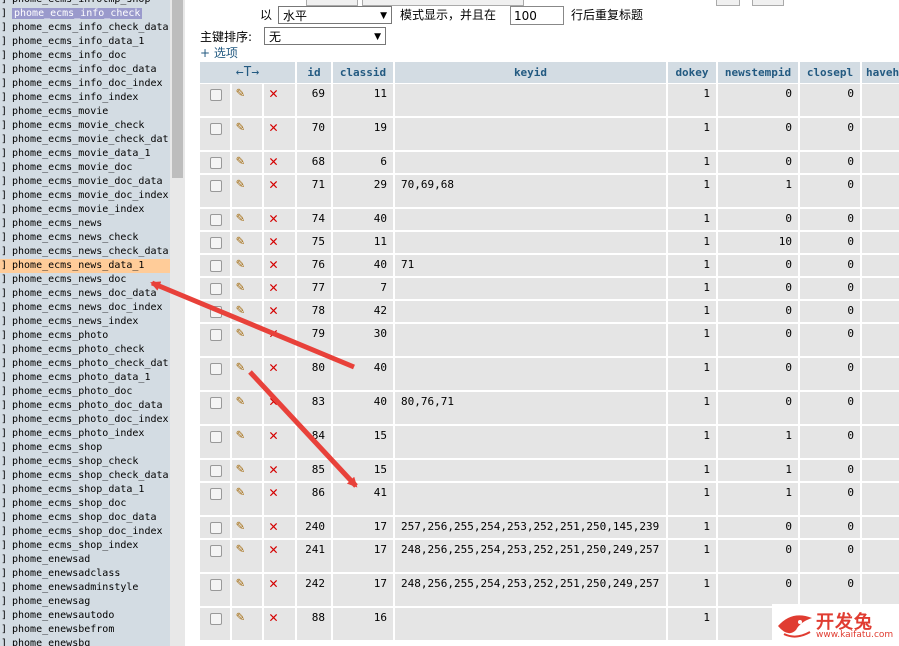  I want to click on sidebar-table-item: ] phome_ecms_movie_doc_data, so click(85, 182).